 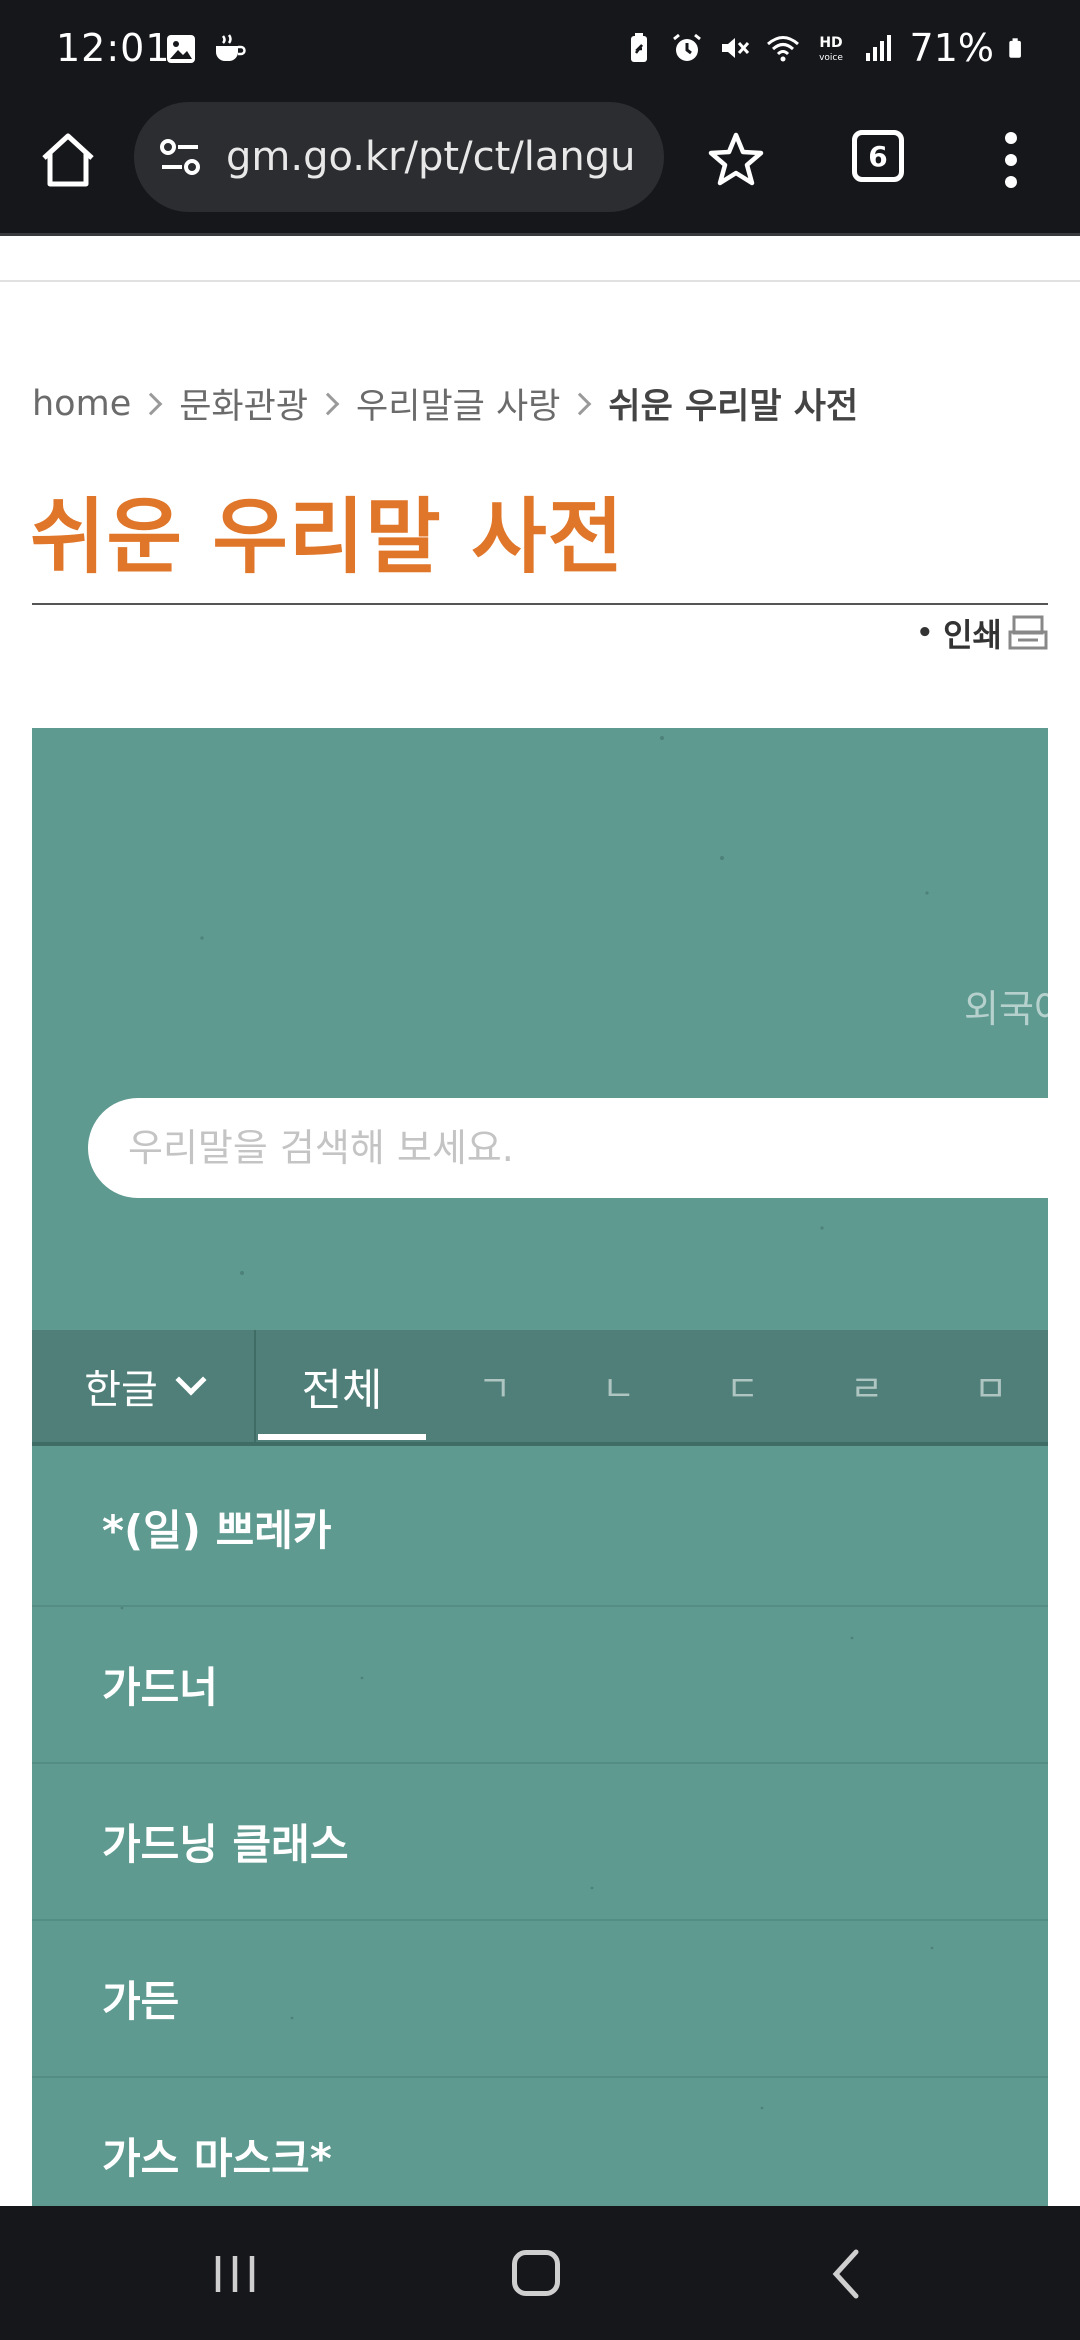 What do you see at coordinates (540, 604) in the screenshot?
I see `title-divider` at bounding box center [540, 604].